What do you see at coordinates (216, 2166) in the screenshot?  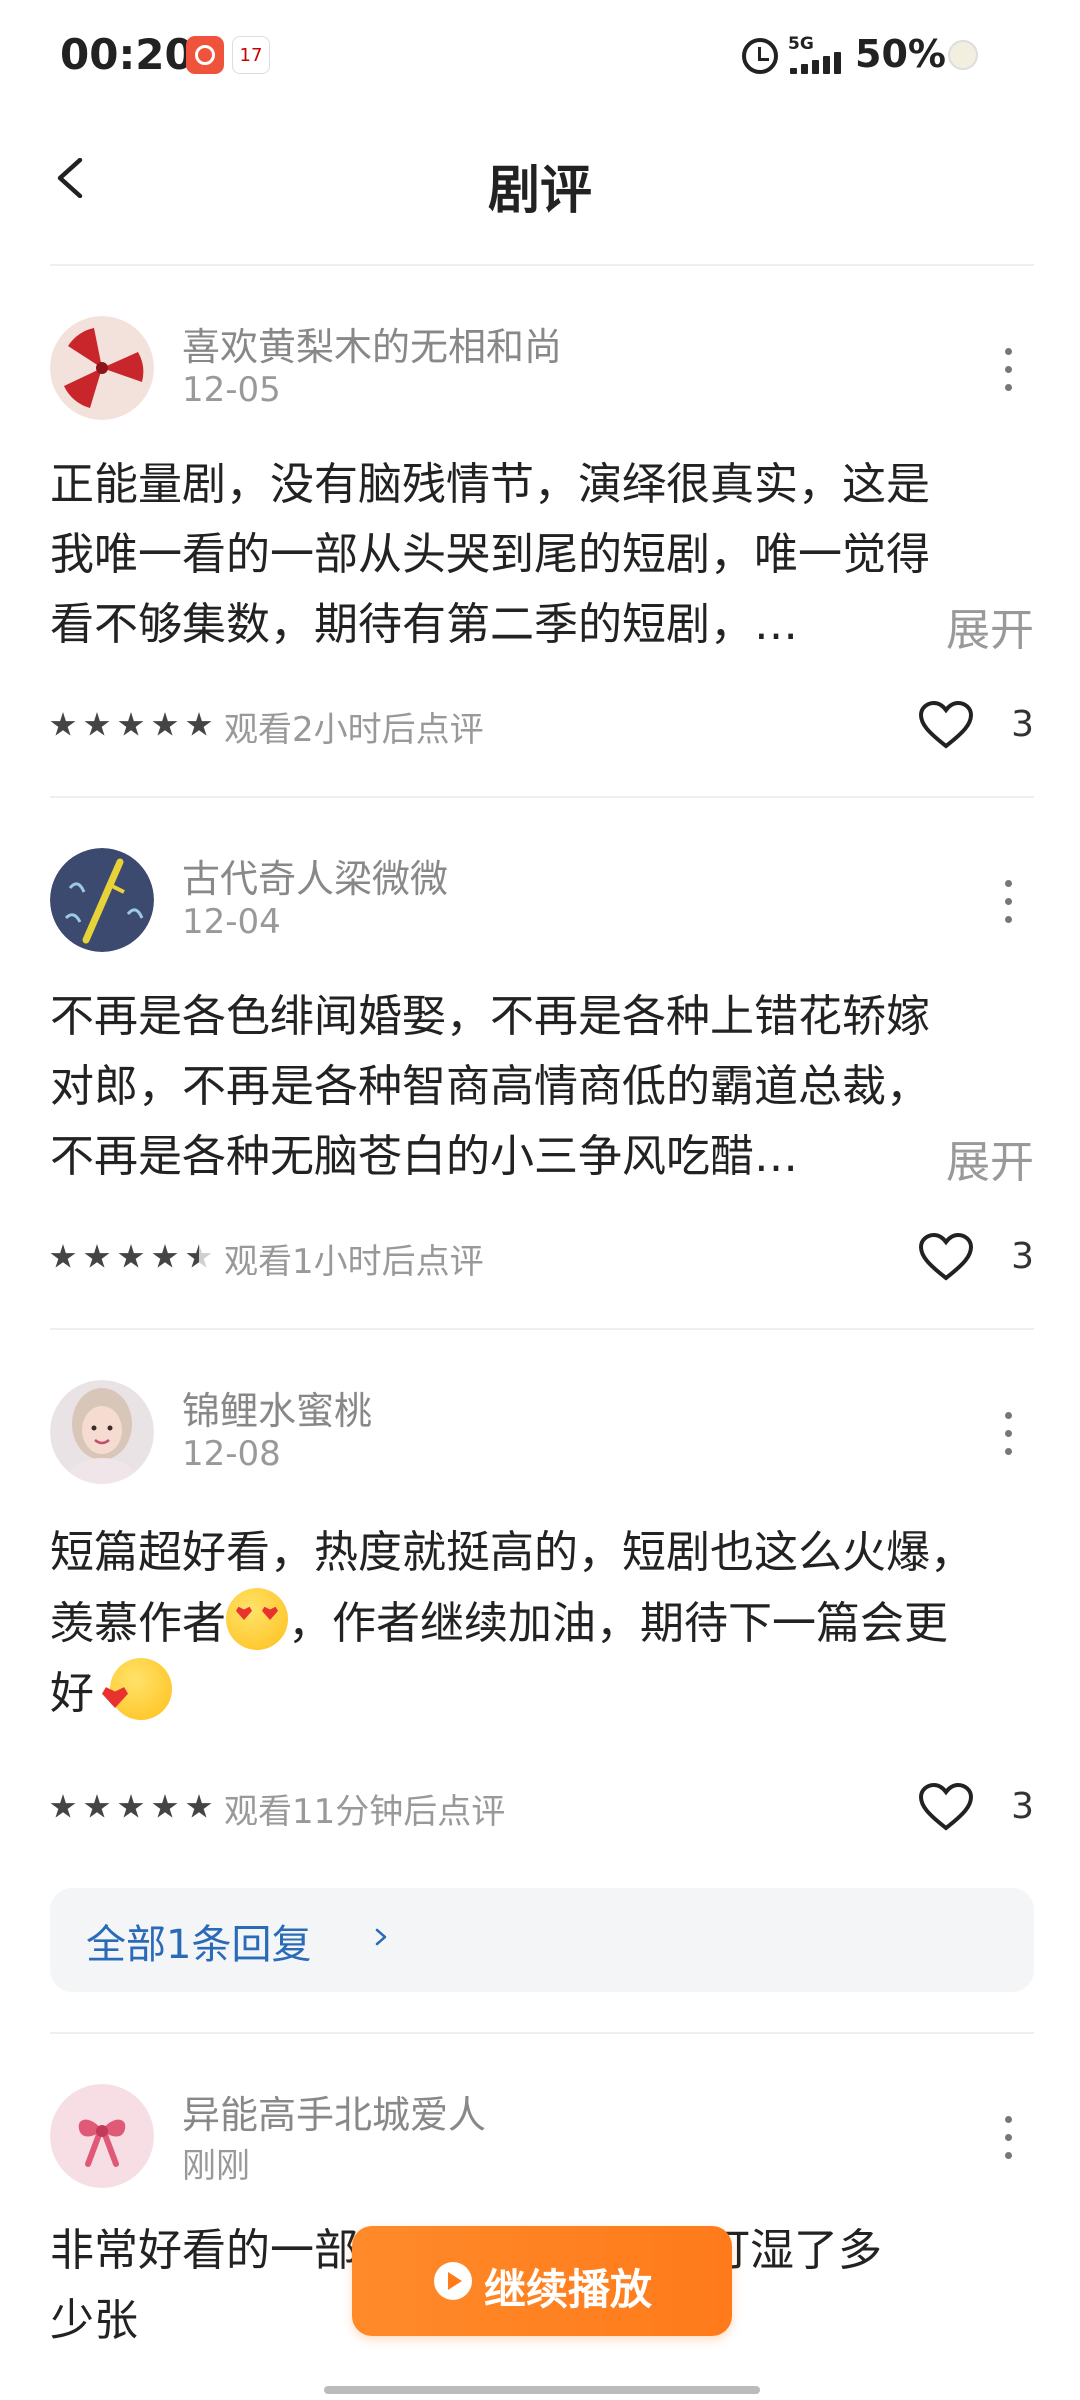 I see `review-date: 刚刚` at bounding box center [216, 2166].